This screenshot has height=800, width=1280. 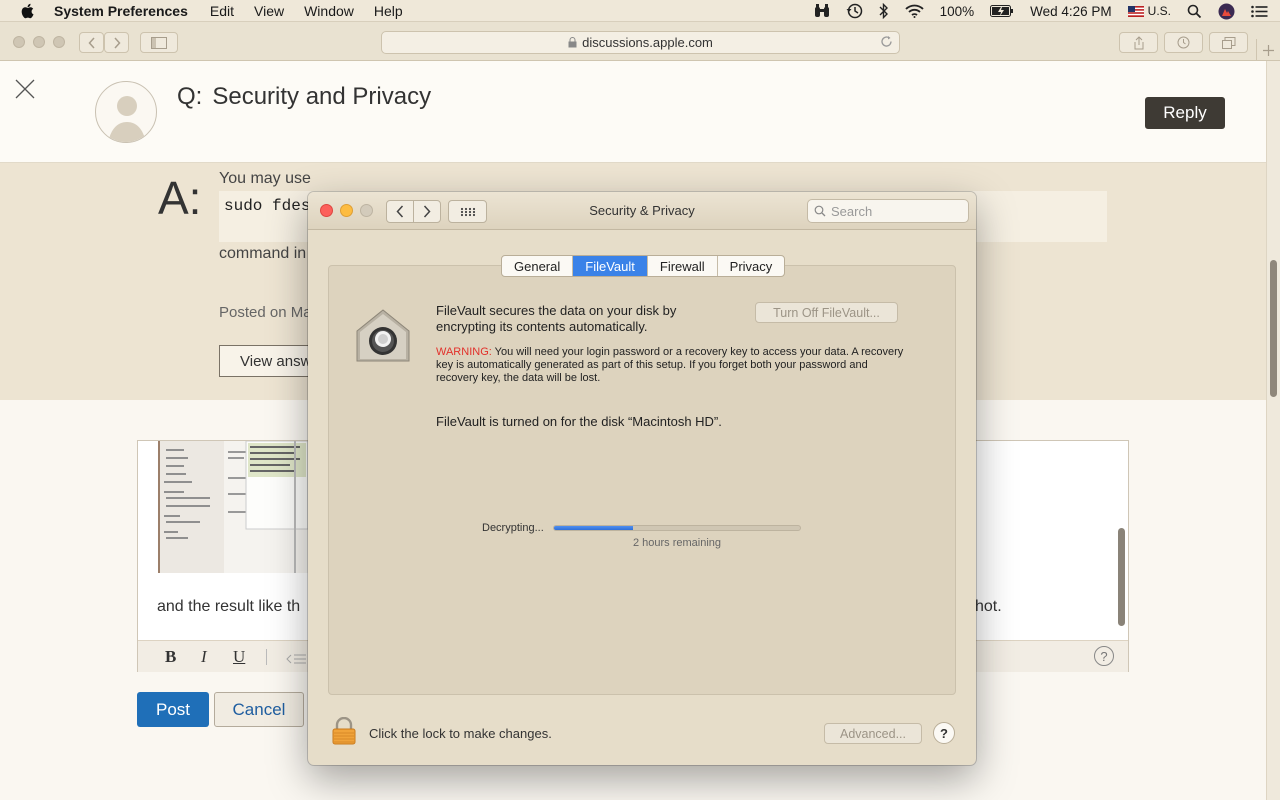 I want to click on wifi-icon, so click(x=914, y=11).